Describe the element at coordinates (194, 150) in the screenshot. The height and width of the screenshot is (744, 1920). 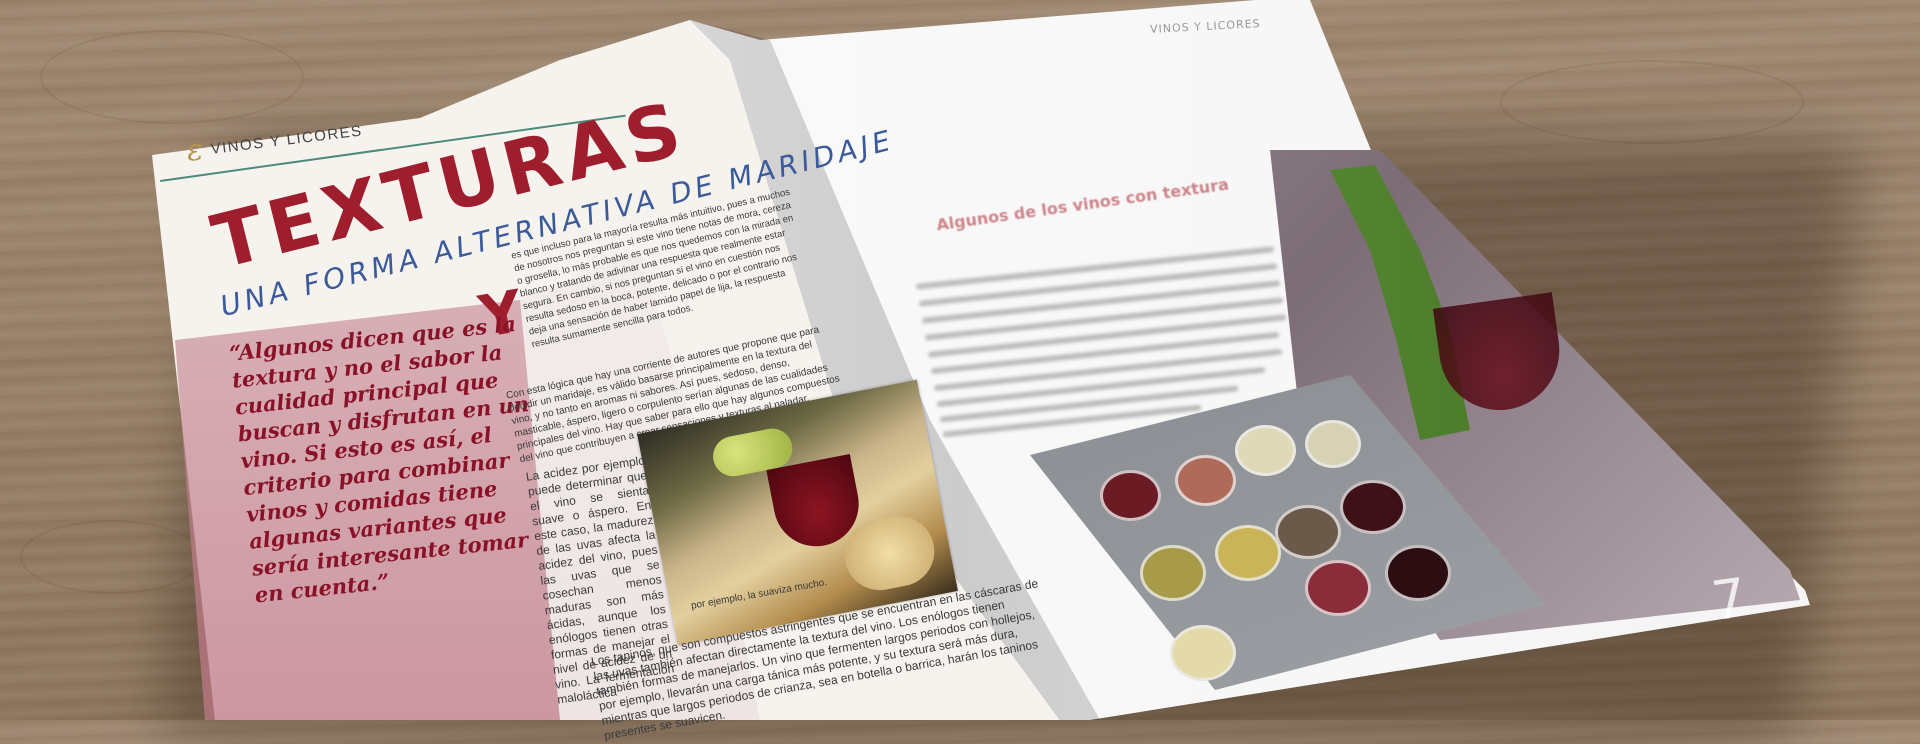
I see `section-emblem-icon: ε` at that location.